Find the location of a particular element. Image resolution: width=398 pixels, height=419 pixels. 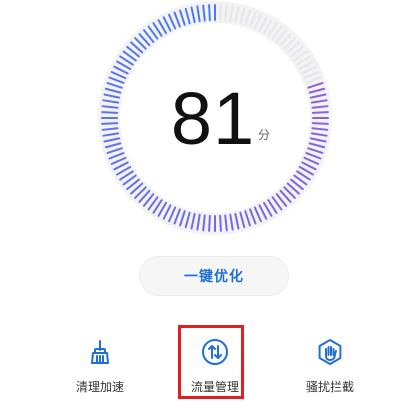

cleanup-accelerate-label: 清理加速 is located at coordinates (99, 387).